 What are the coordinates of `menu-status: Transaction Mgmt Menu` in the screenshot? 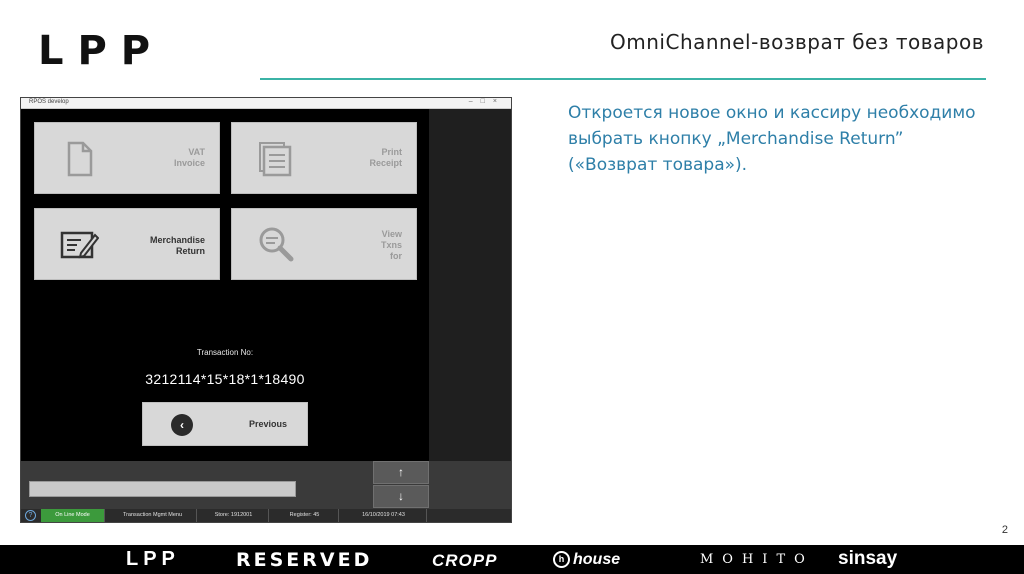 It's located at (153, 515).